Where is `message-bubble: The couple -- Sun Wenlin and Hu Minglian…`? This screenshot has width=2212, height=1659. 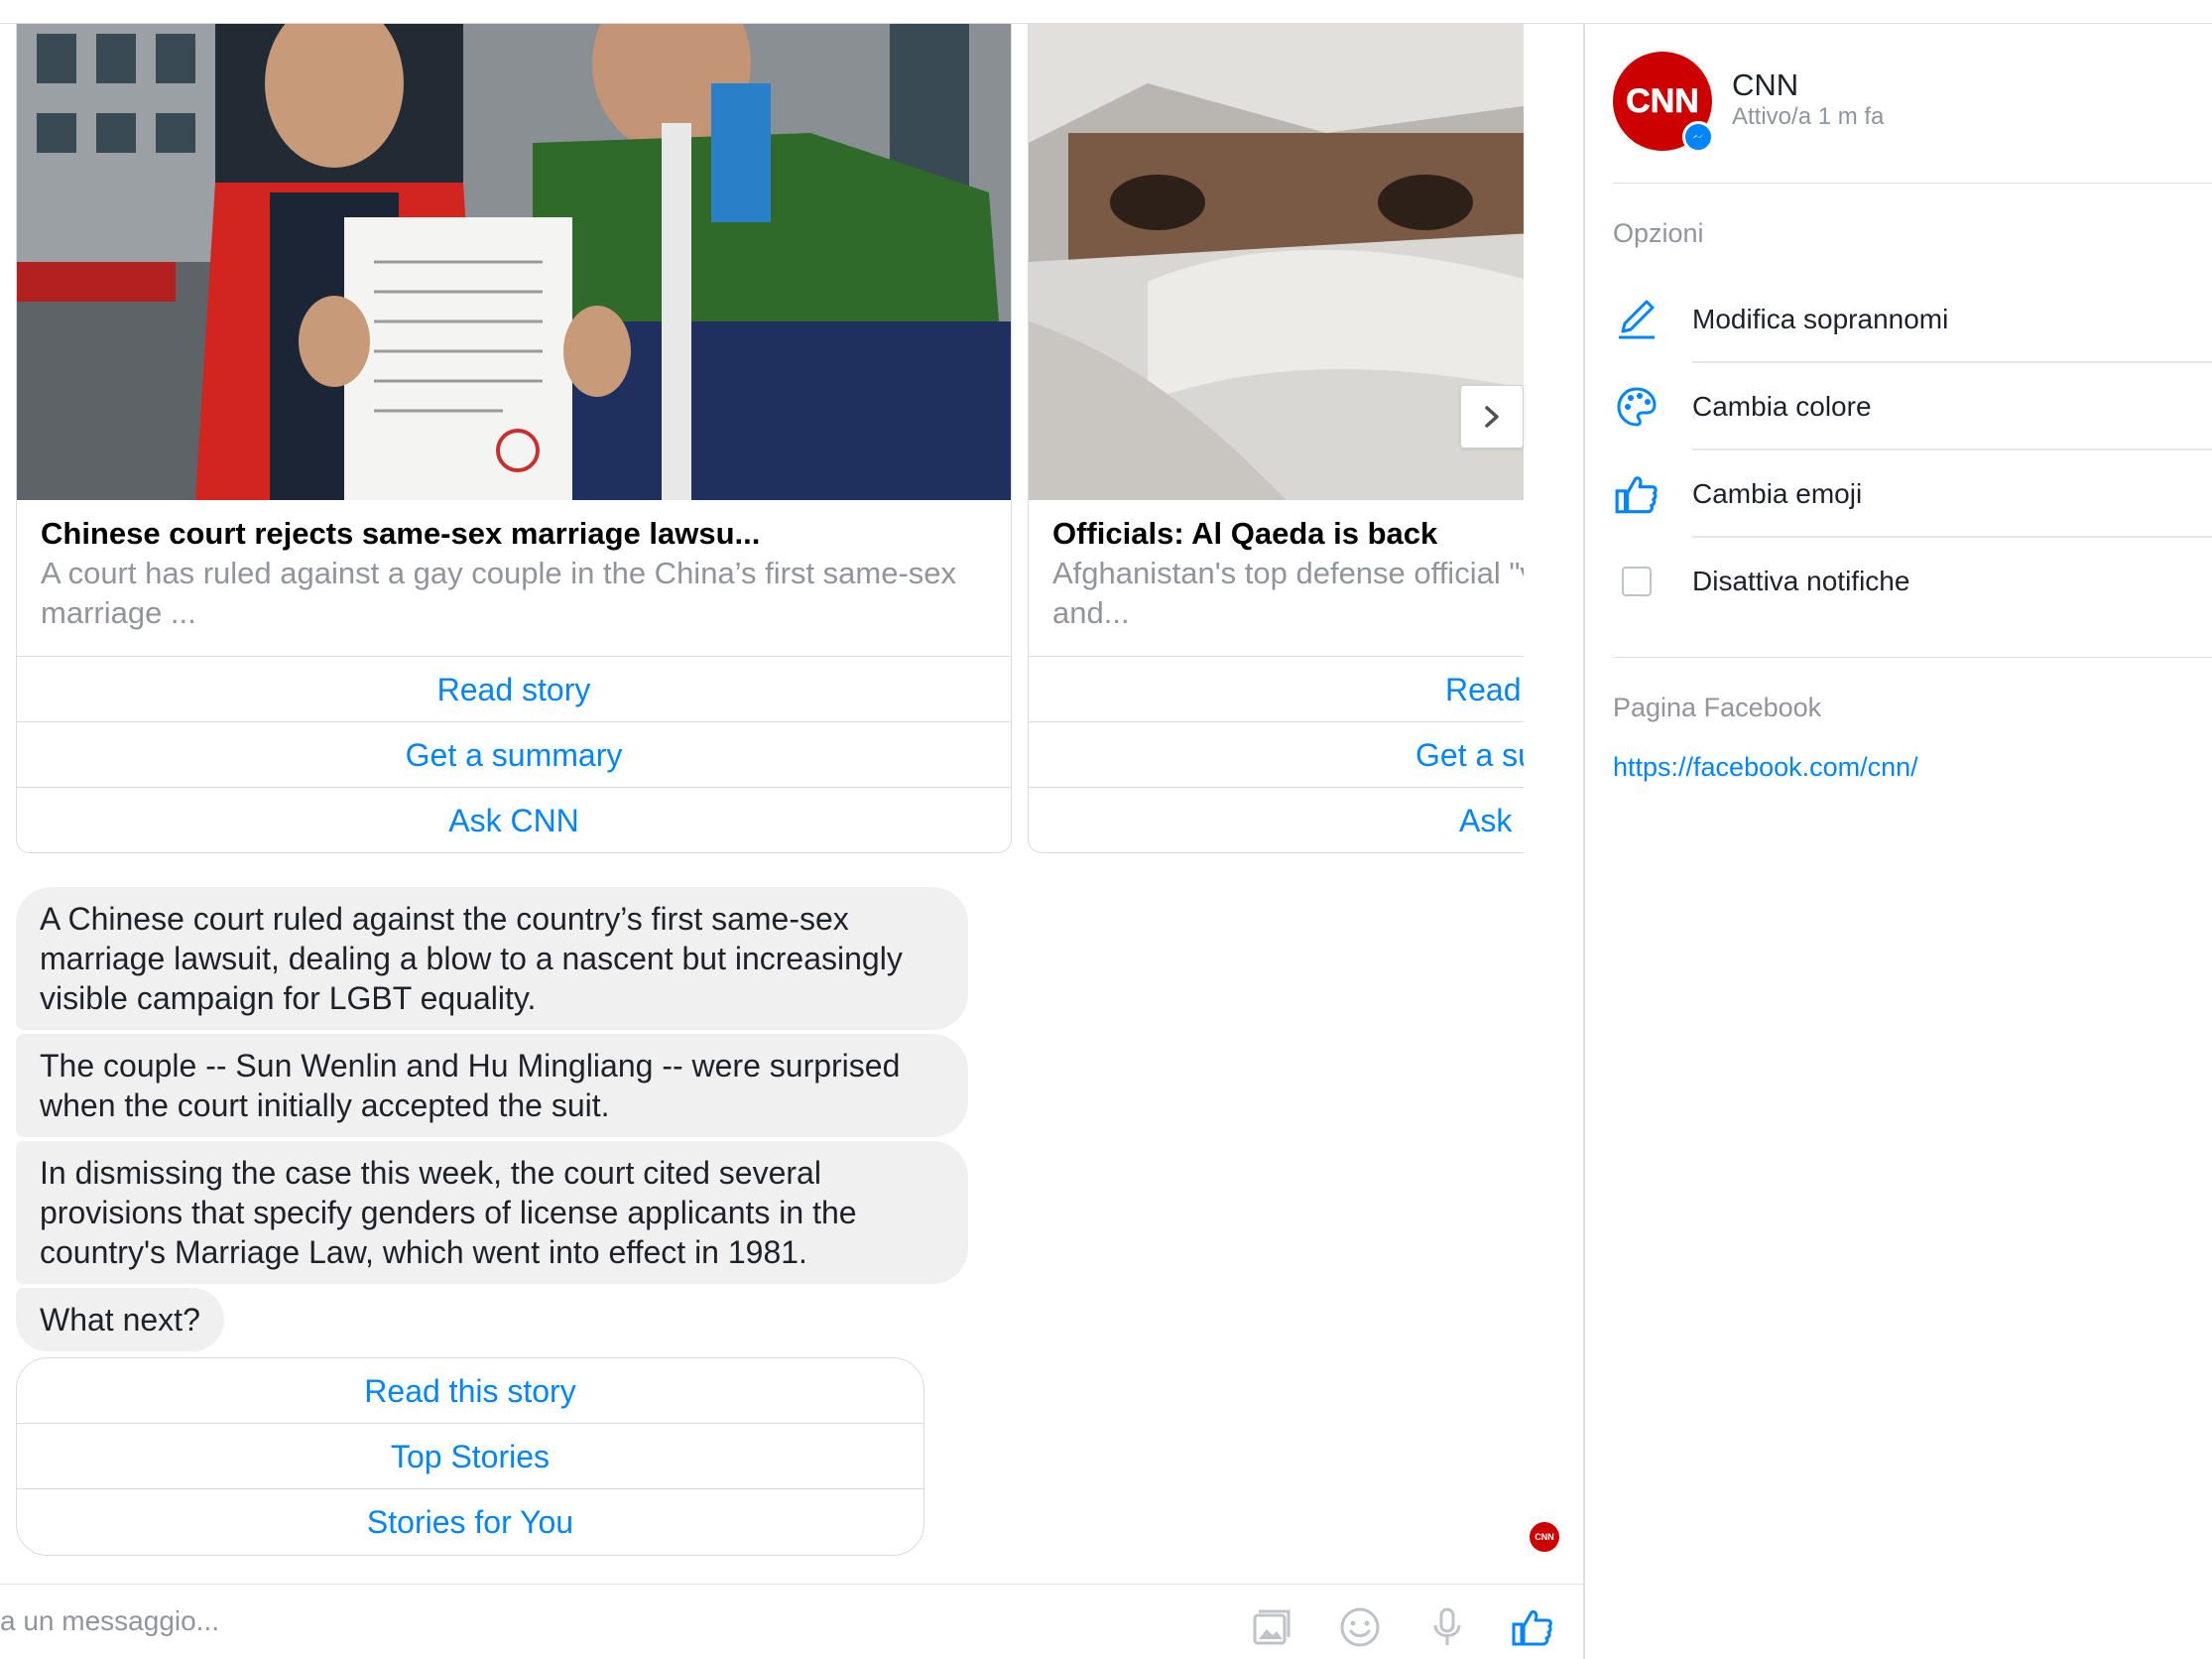 message-bubble: The couple -- Sun Wenlin and Hu Minglian… is located at coordinates (492, 1085).